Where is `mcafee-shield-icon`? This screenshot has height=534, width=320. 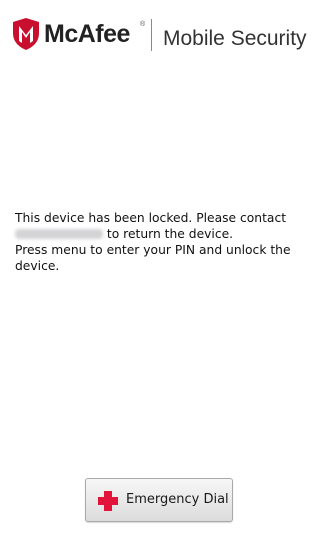
mcafee-shield-icon is located at coordinates (26, 34).